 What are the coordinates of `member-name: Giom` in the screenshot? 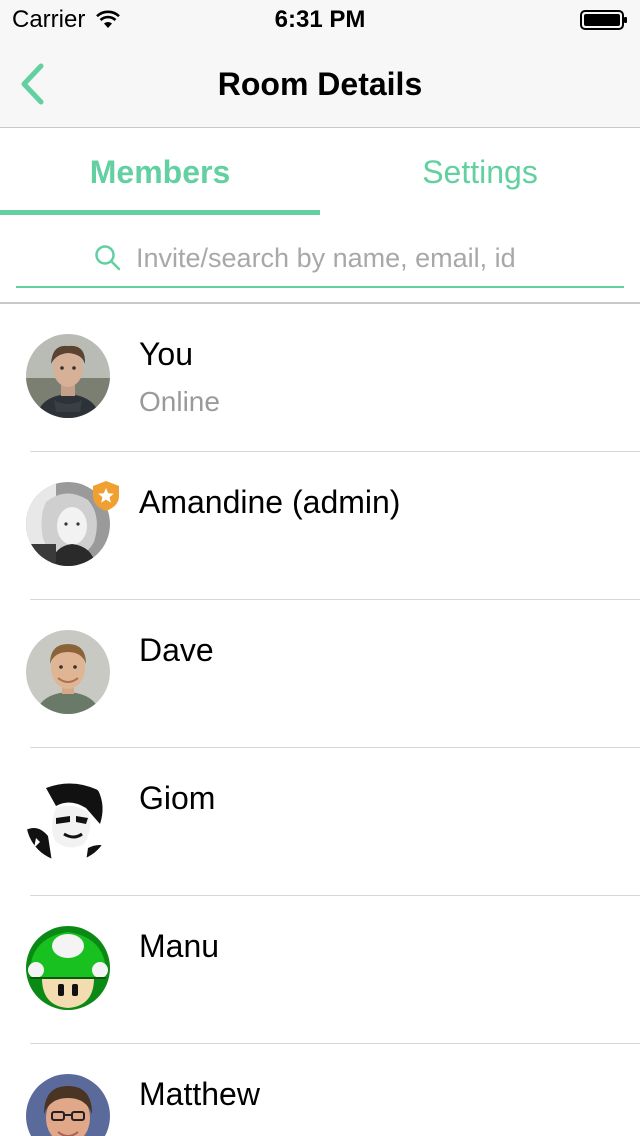 It's located at (177, 798).